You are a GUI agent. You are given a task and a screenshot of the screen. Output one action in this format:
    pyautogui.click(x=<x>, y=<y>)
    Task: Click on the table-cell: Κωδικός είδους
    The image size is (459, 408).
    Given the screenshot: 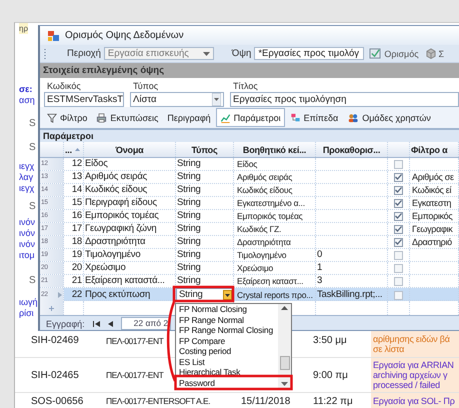 What is the action you would take?
    pyautogui.click(x=275, y=190)
    